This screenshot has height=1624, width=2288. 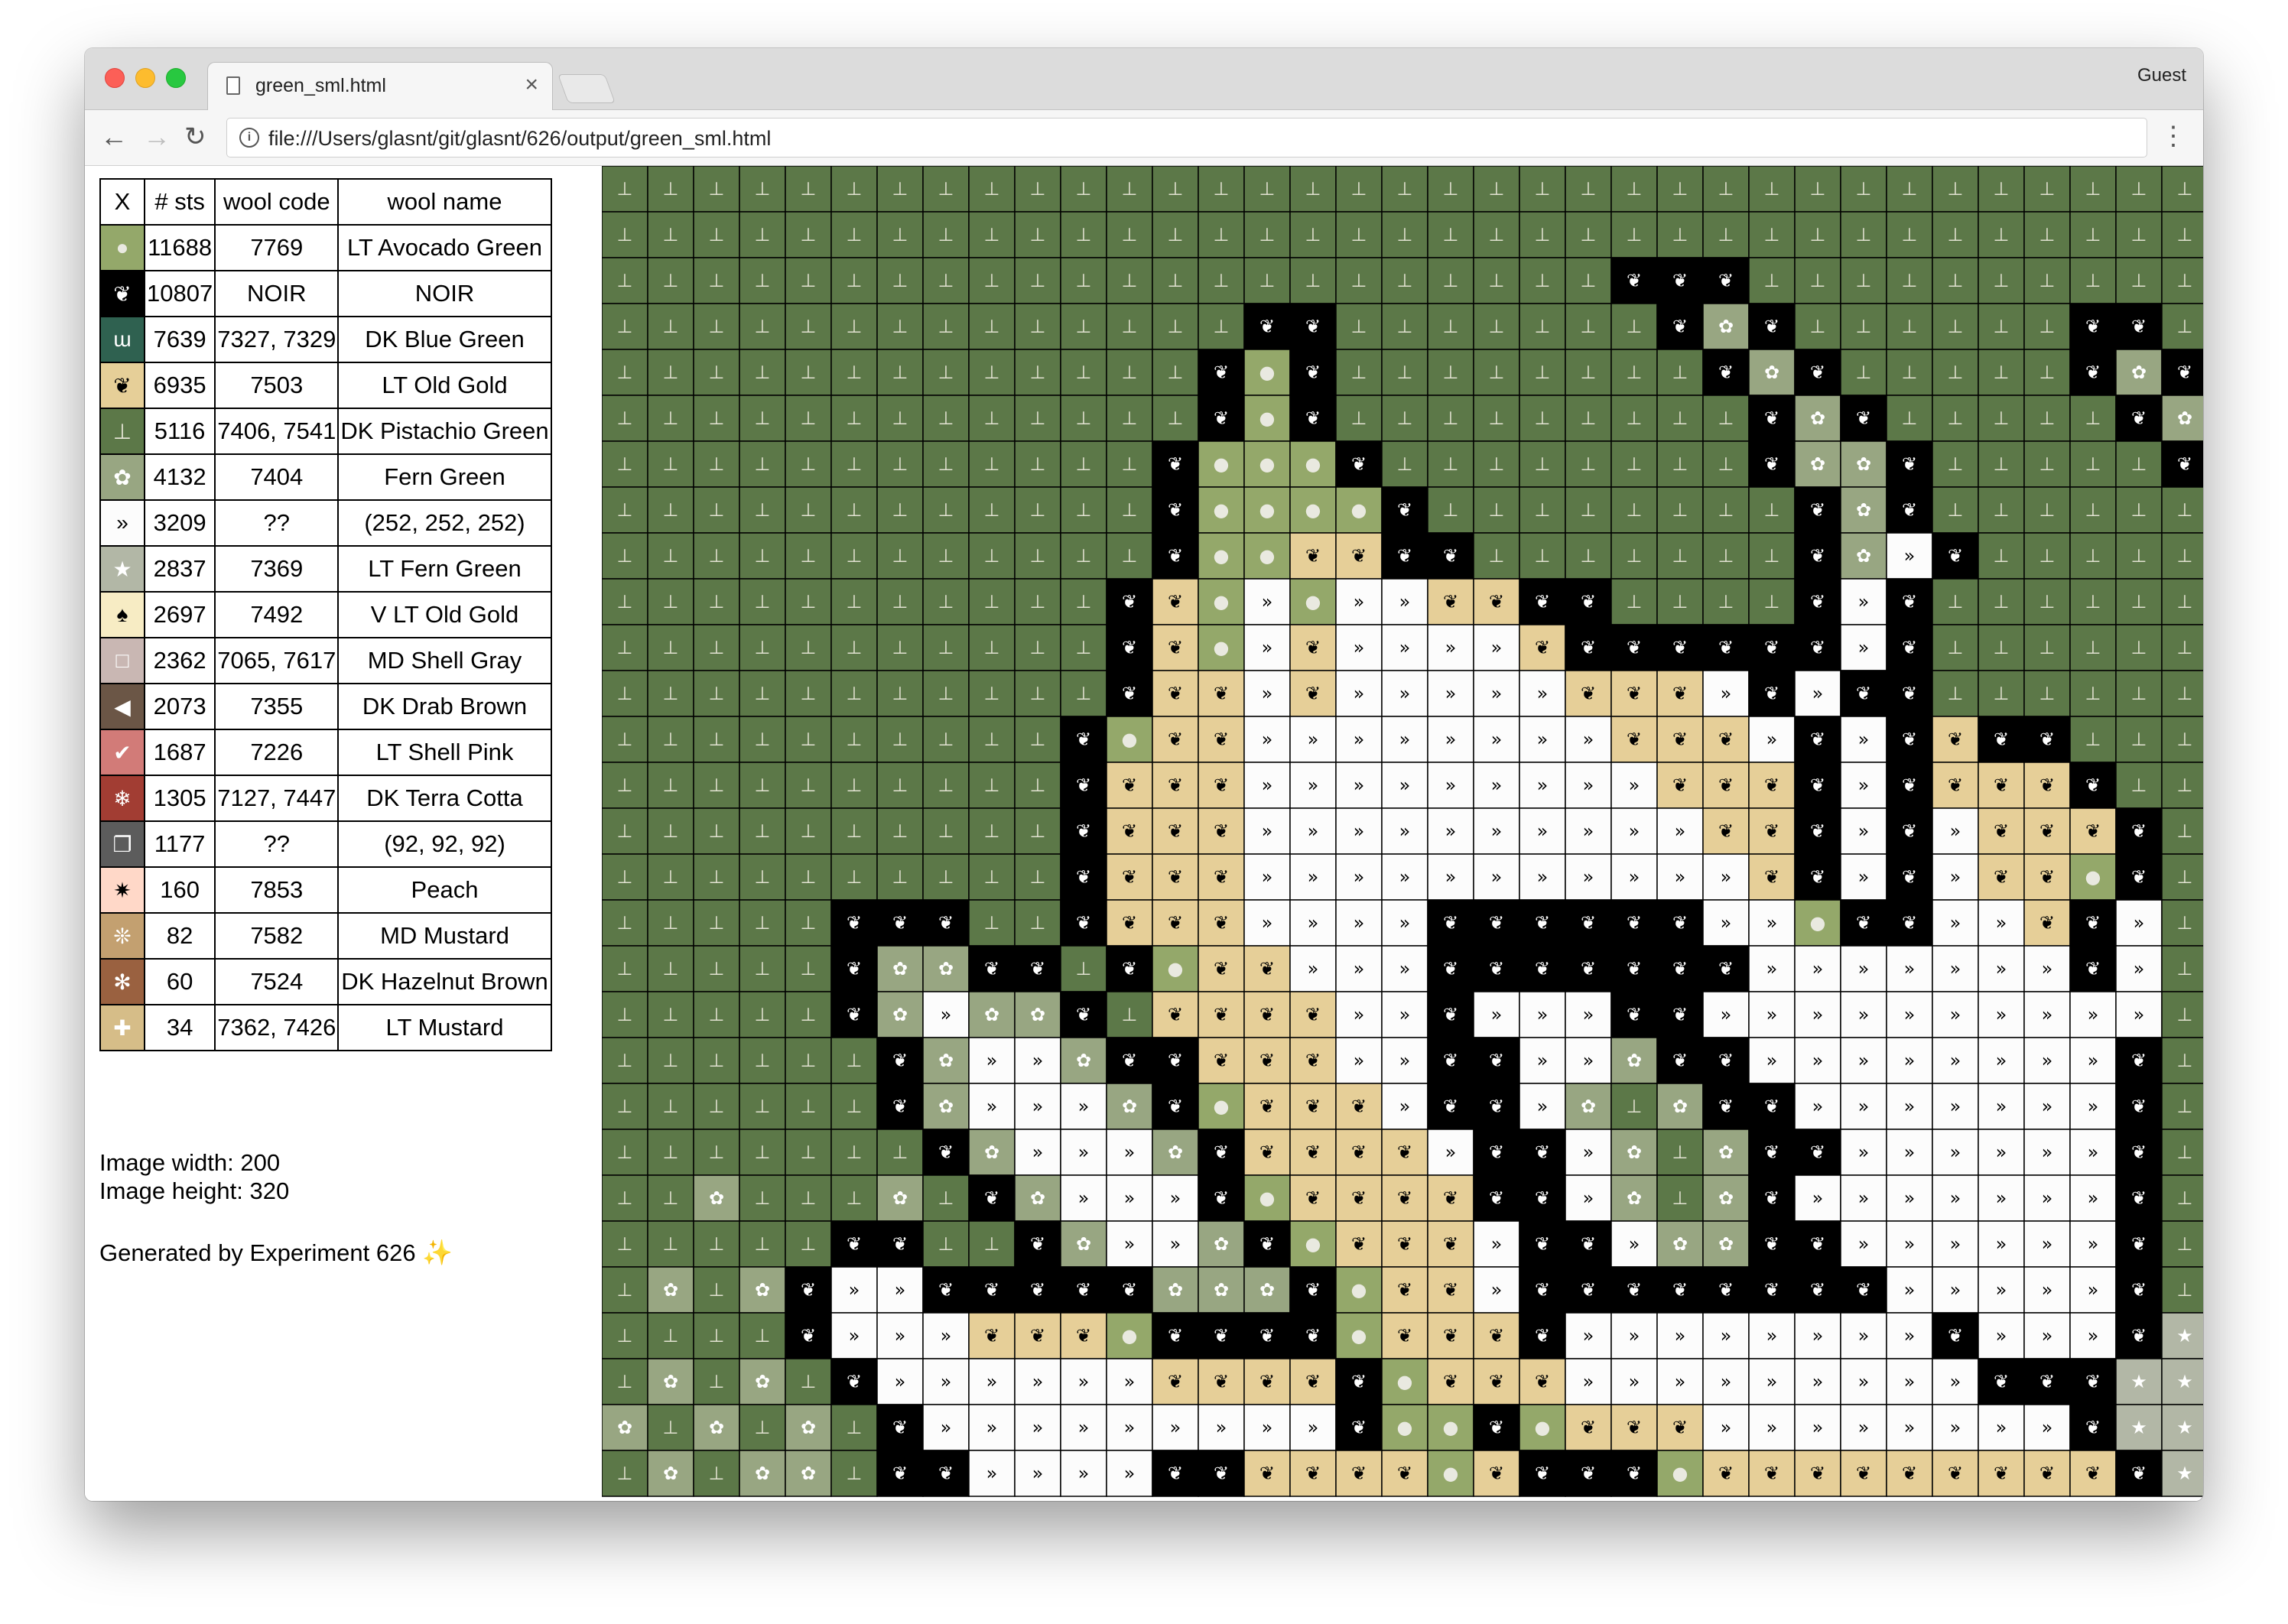 I want to click on menu-icon: ⋮, so click(x=2173, y=136).